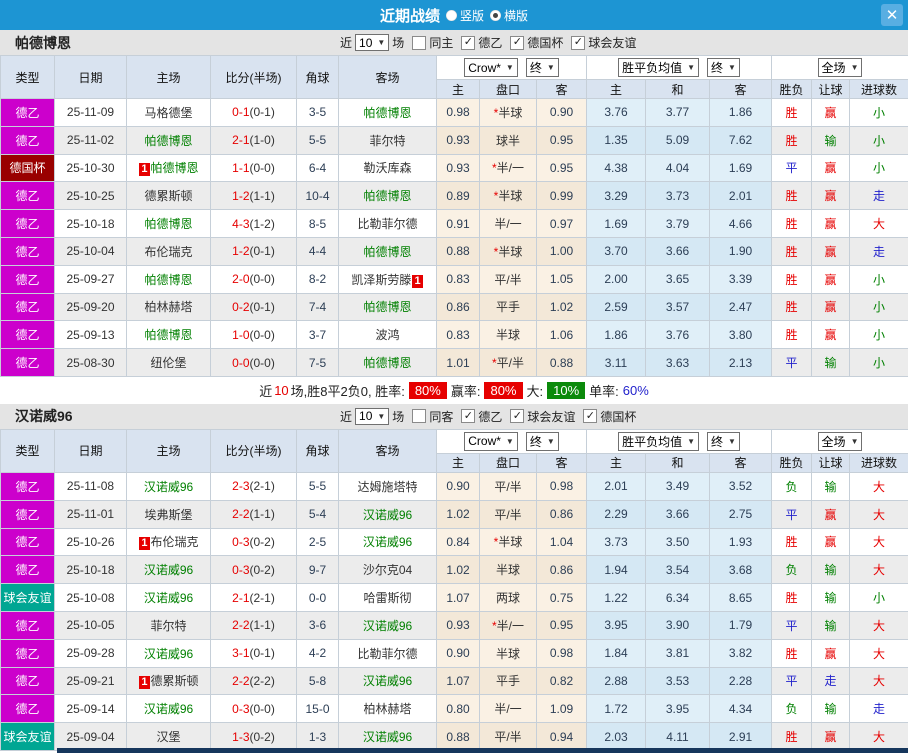 This screenshot has height=753, width=908. Describe the element at coordinates (27, 736) in the screenshot. I see `league-badge-cell: 球会友谊` at that location.